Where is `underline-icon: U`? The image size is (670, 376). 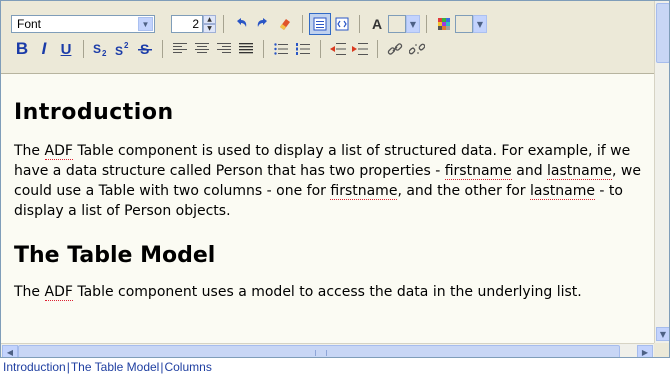 underline-icon: U is located at coordinates (66, 49).